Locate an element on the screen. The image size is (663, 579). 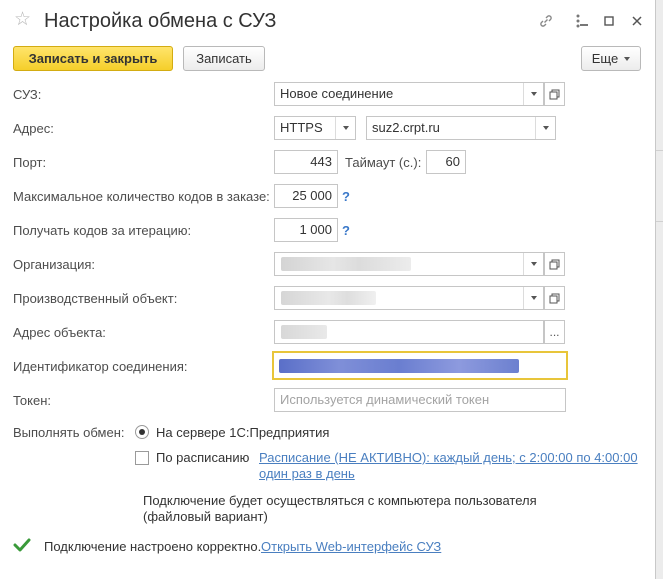
max-codes-label: Максимальное количество кодов в заказе: is located at coordinates (141, 196).